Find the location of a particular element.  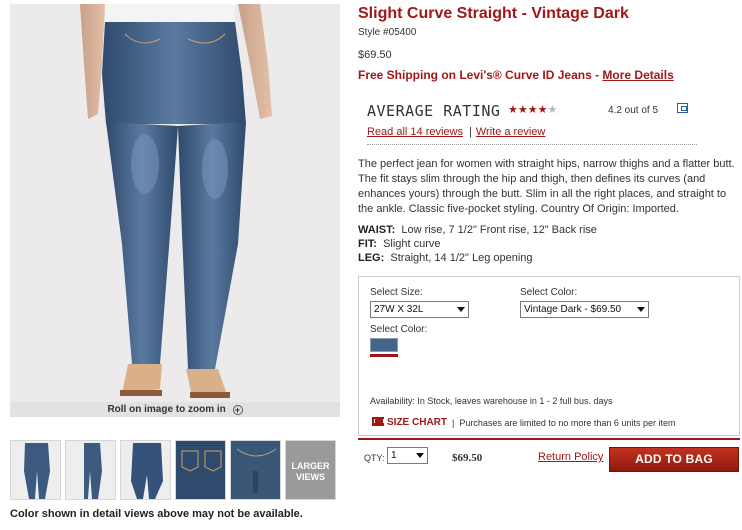

color-swatch-vintage-dark is located at coordinates (384, 345).